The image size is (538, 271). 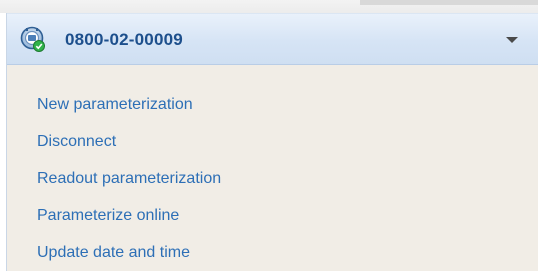 What do you see at coordinates (269, 6) in the screenshot?
I see `top-strip` at bounding box center [269, 6].